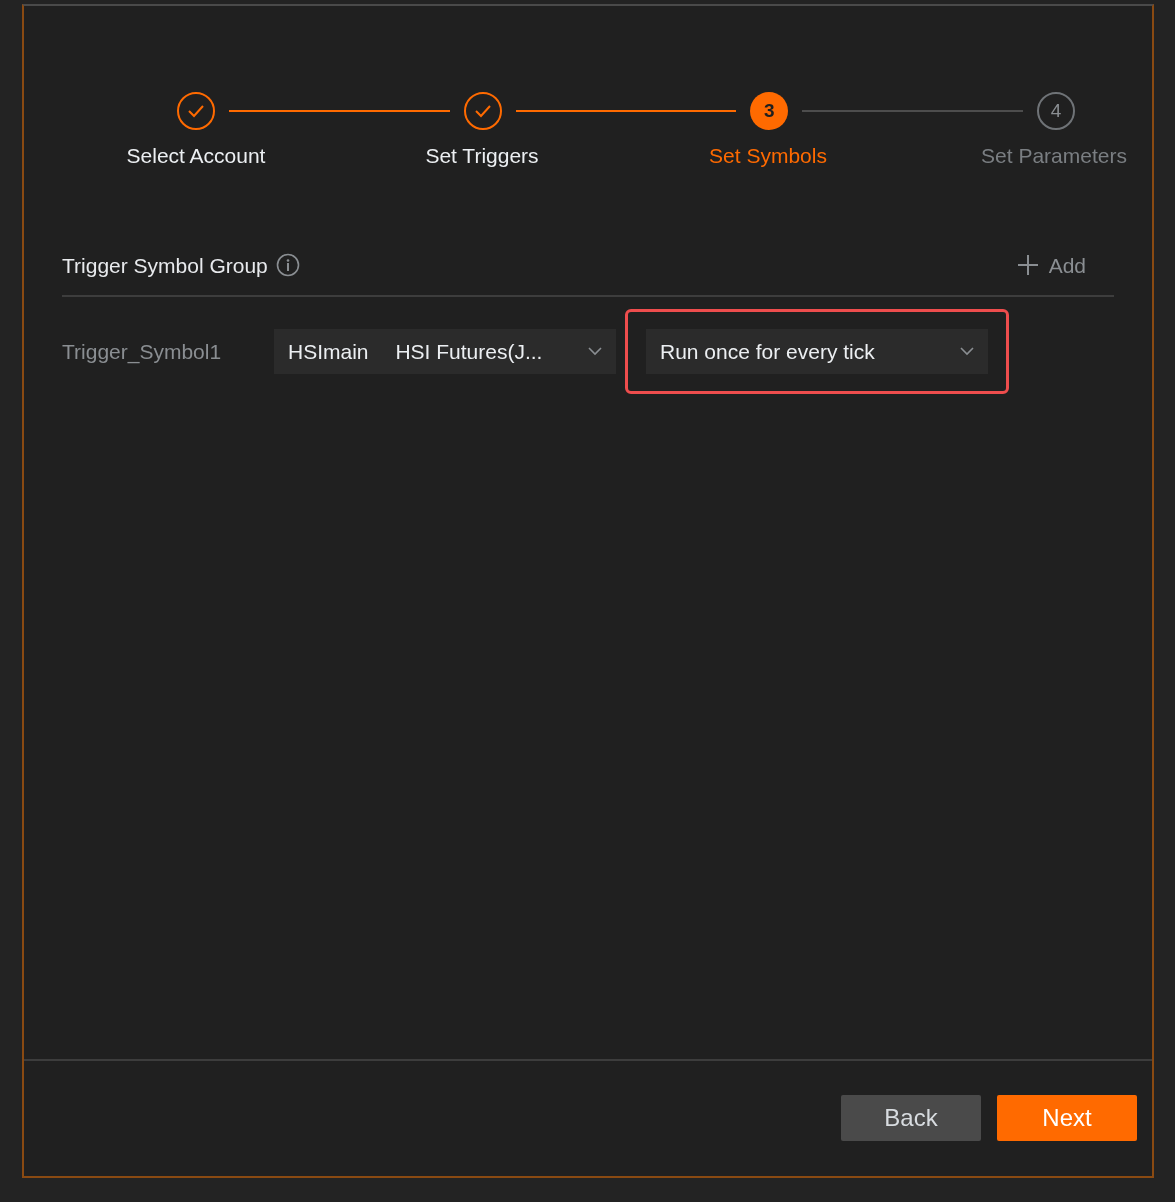 This screenshot has height=1202, width=1175. I want to click on section-title: Trigger Symbol Group, so click(165, 265).